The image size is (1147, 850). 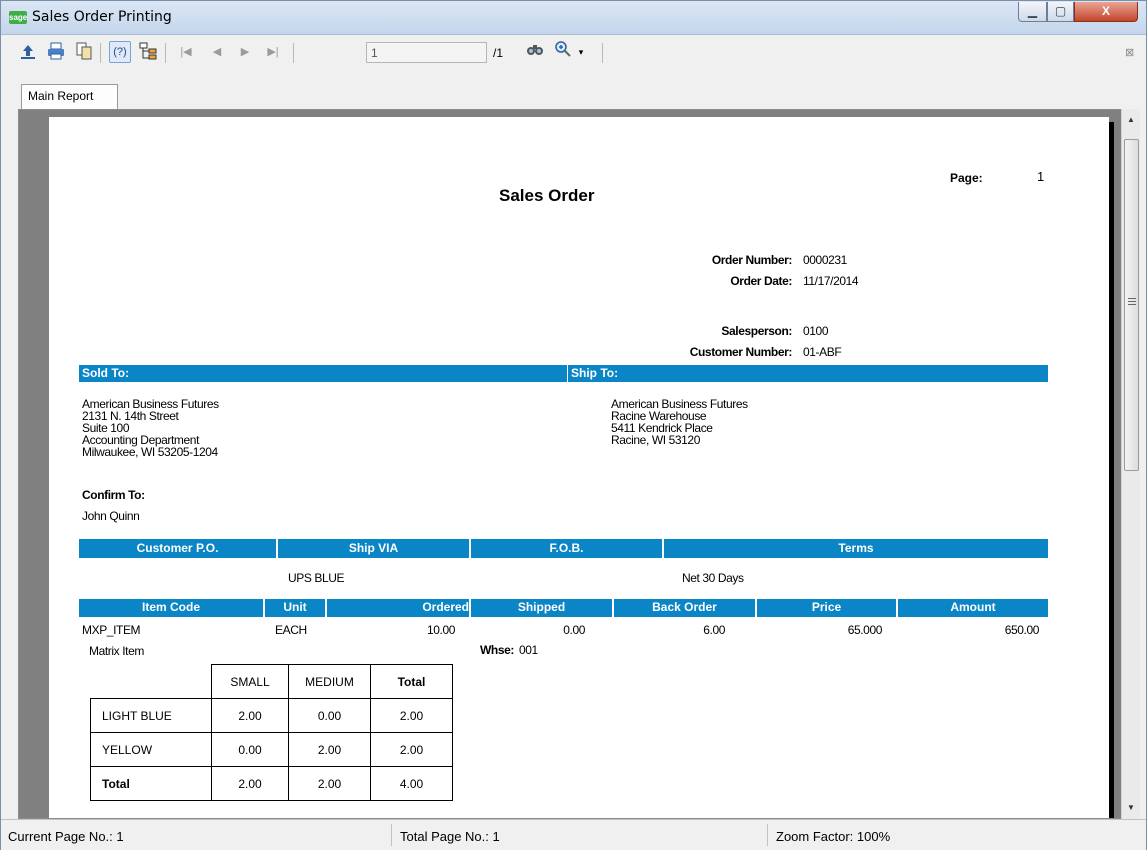 I want to click on vertical-scrollbar: ▲ ▼, so click(x=1130, y=464).